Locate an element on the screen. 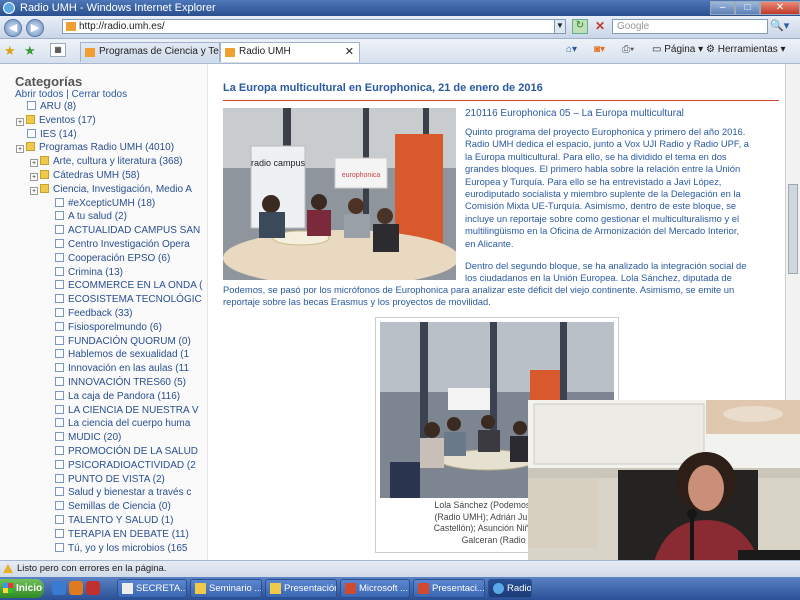 The width and height of the screenshot is (800, 600). categories-title: Categorías is located at coordinates (49, 81).